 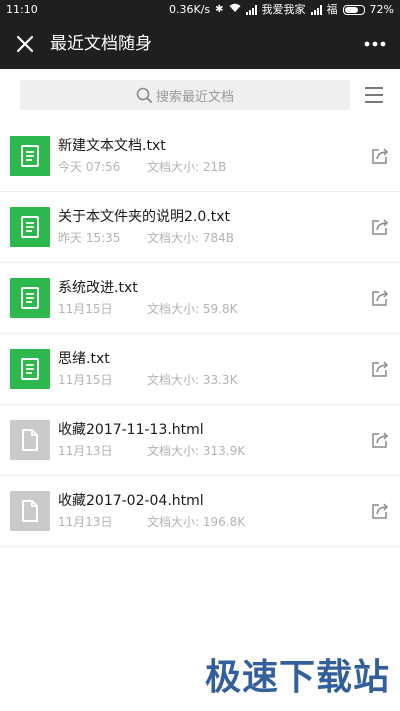 What do you see at coordinates (196, 522) in the screenshot?
I see `file-size: 文档大小: 196.8K` at bounding box center [196, 522].